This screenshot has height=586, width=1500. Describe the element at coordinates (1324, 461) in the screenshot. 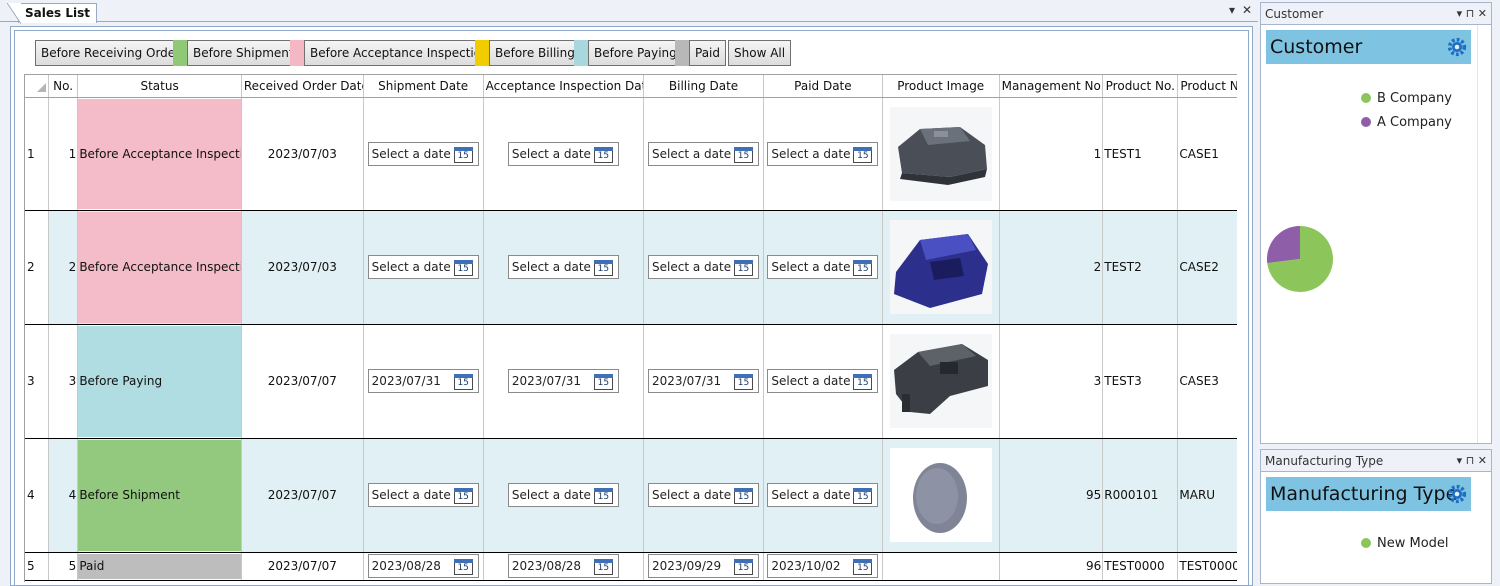

I see `manufacturing-panel-title-text: Manufacturing Type` at that location.